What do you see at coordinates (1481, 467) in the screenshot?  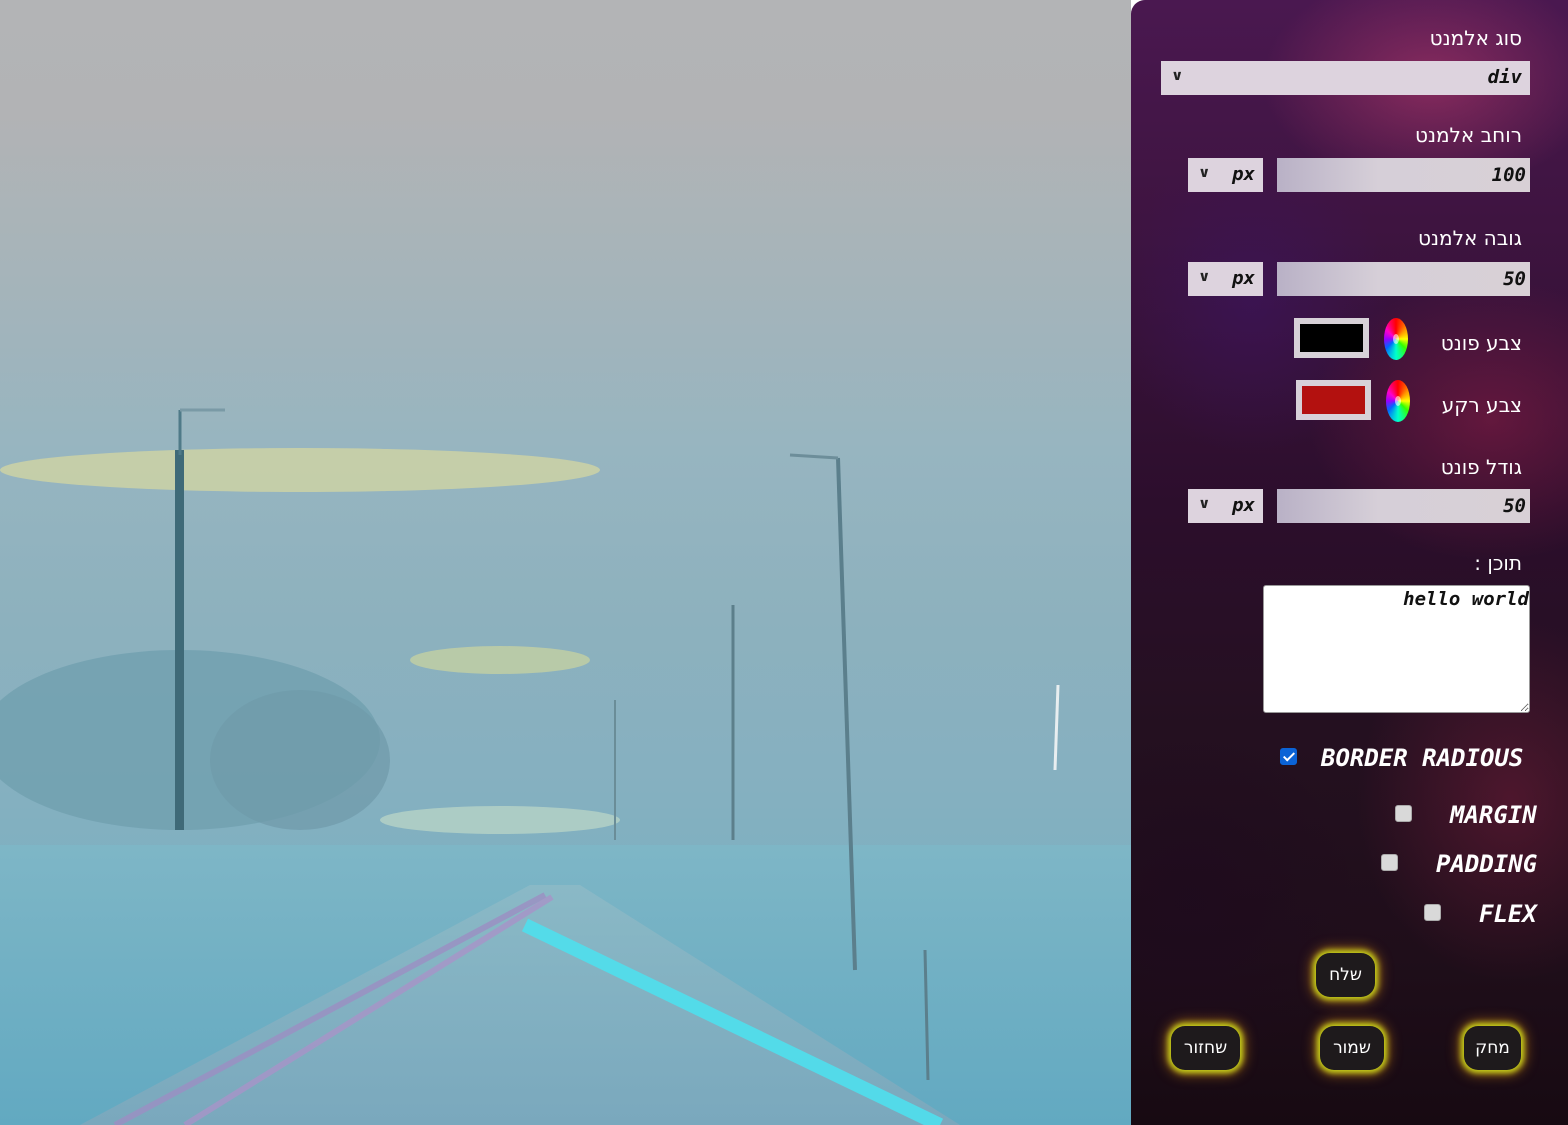 I see `font-size-label: גודל פונט` at bounding box center [1481, 467].